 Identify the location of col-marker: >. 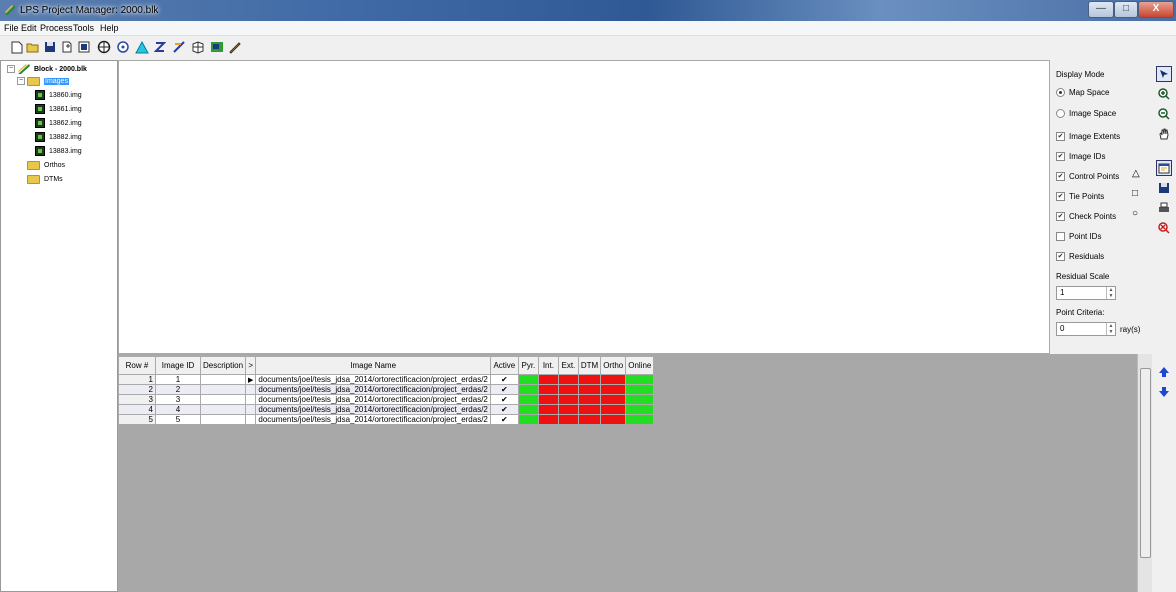
(250, 365).